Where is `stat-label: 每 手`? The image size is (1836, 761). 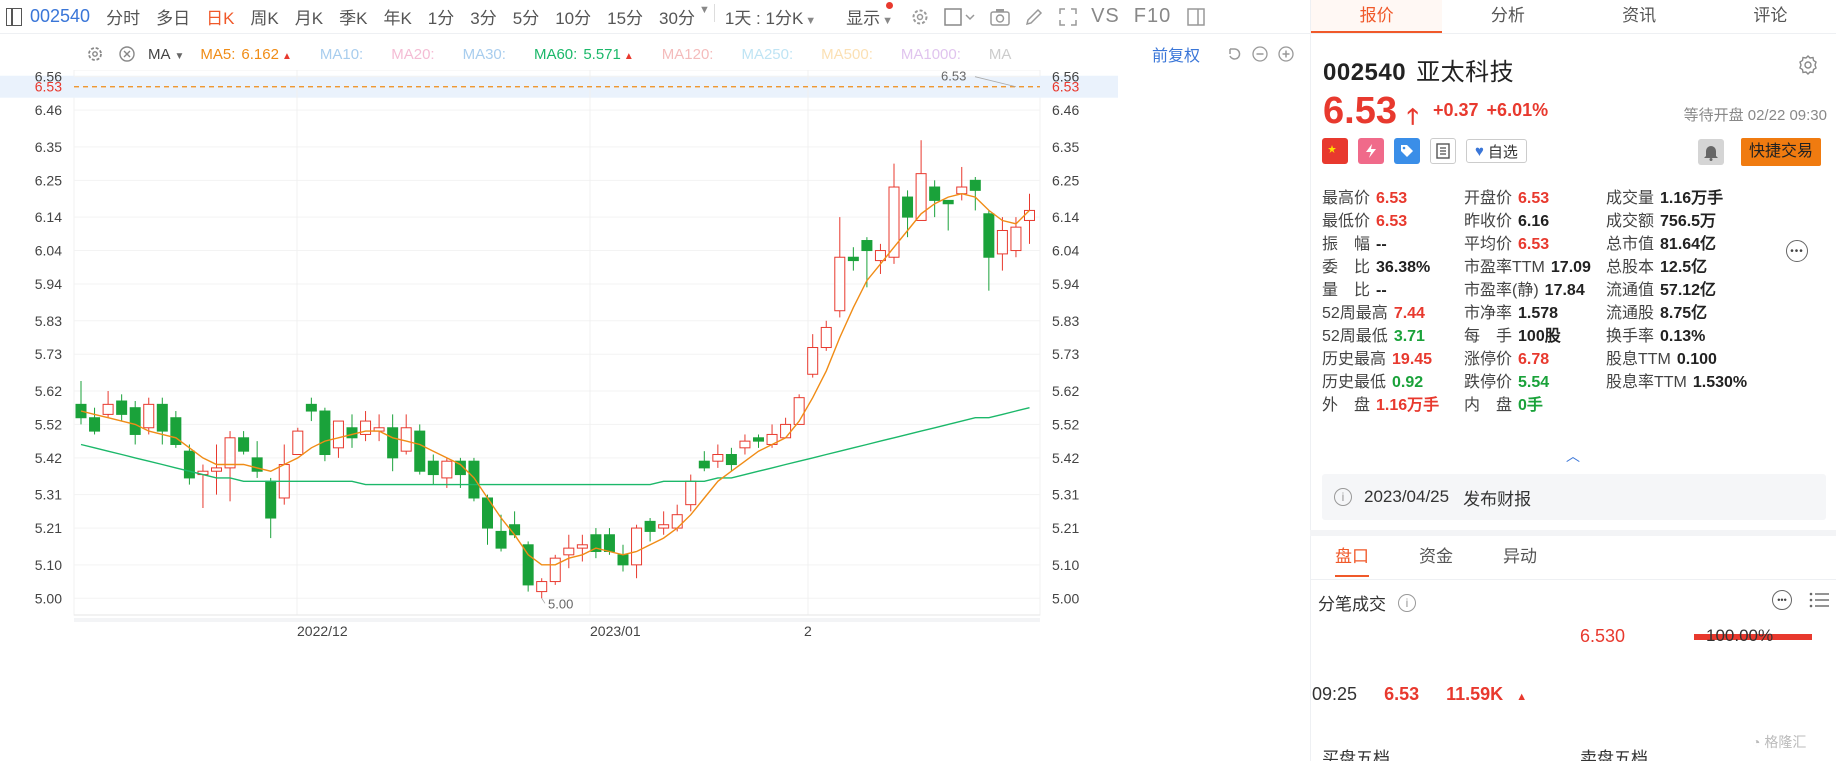 stat-label: 每 手 is located at coordinates (1488, 336).